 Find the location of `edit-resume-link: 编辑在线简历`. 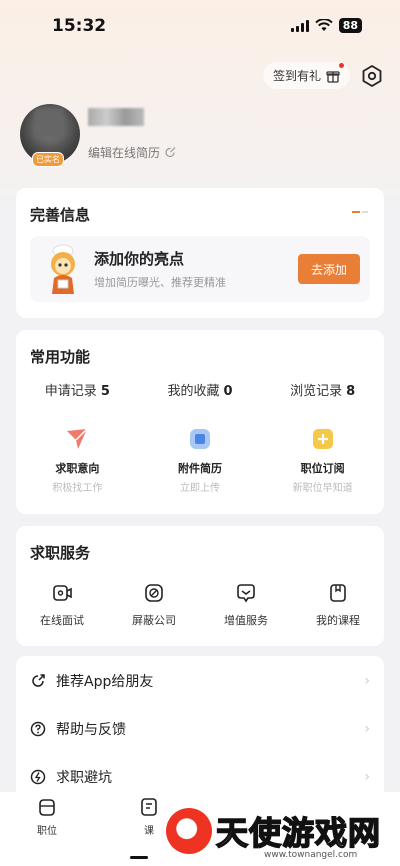

edit-resume-link: 编辑在线简历 is located at coordinates (132, 152).